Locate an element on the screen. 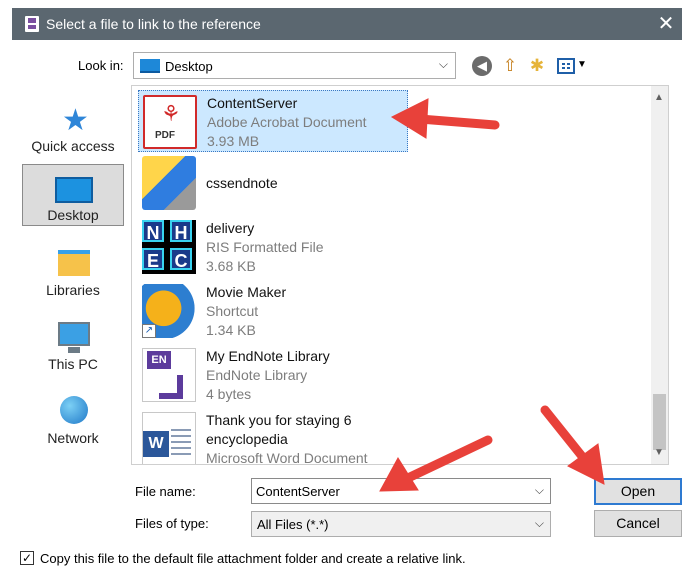 This screenshot has height=576, width=682. file-type-label: Files of type: is located at coordinates (172, 523).